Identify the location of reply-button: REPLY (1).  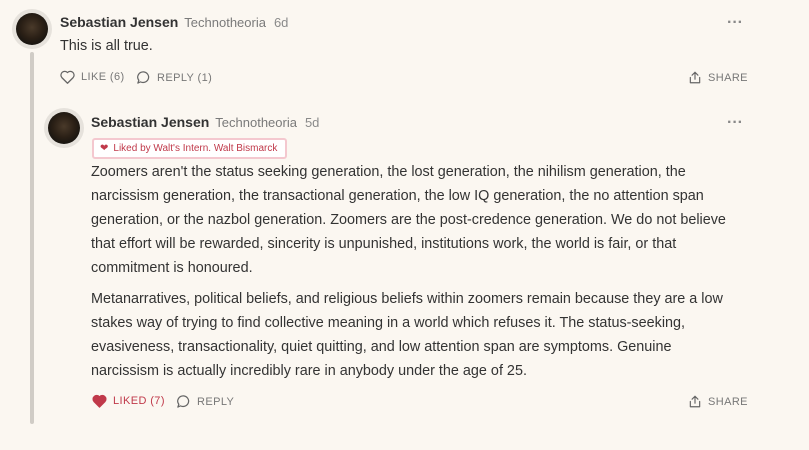
(174, 77).